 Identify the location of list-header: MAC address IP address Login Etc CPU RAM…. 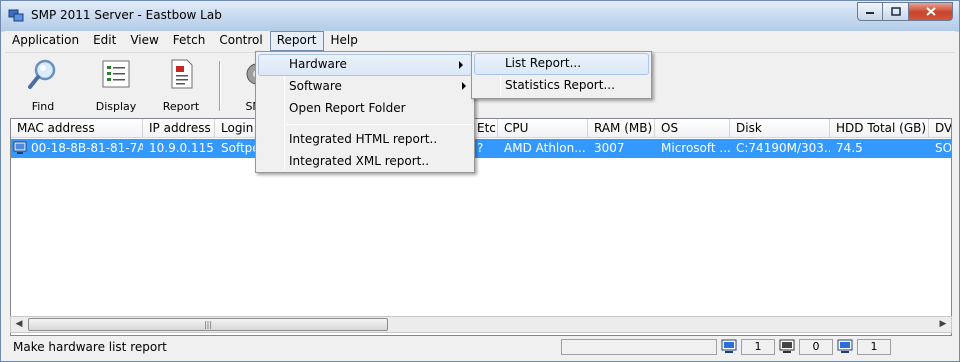
(481, 128).